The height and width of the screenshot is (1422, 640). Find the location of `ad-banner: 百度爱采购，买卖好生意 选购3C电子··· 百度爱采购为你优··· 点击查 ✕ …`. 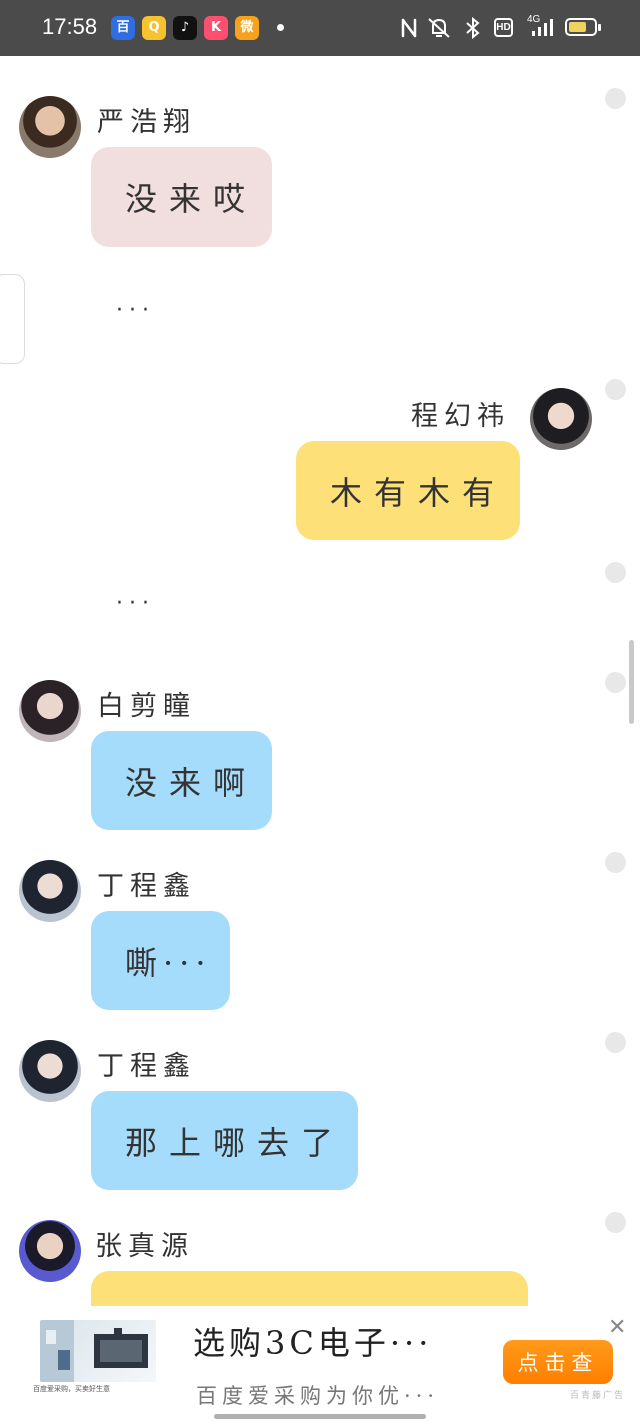

ad-banner: 百度爱采购，买卖好生意 选购3C电子··· 百度爱采购为你优··· 点击查 ✕ … is located at coordinates (320, 1364).